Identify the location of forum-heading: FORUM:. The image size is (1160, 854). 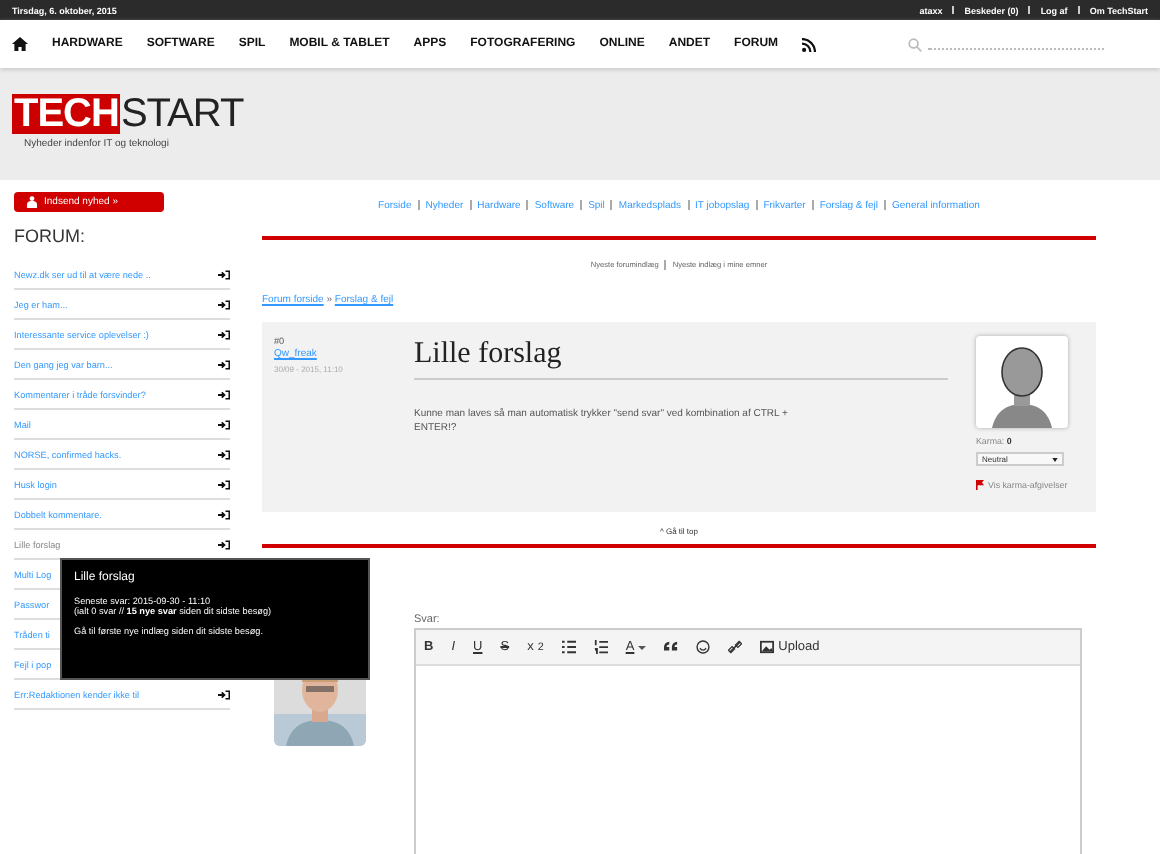
(50, 236).